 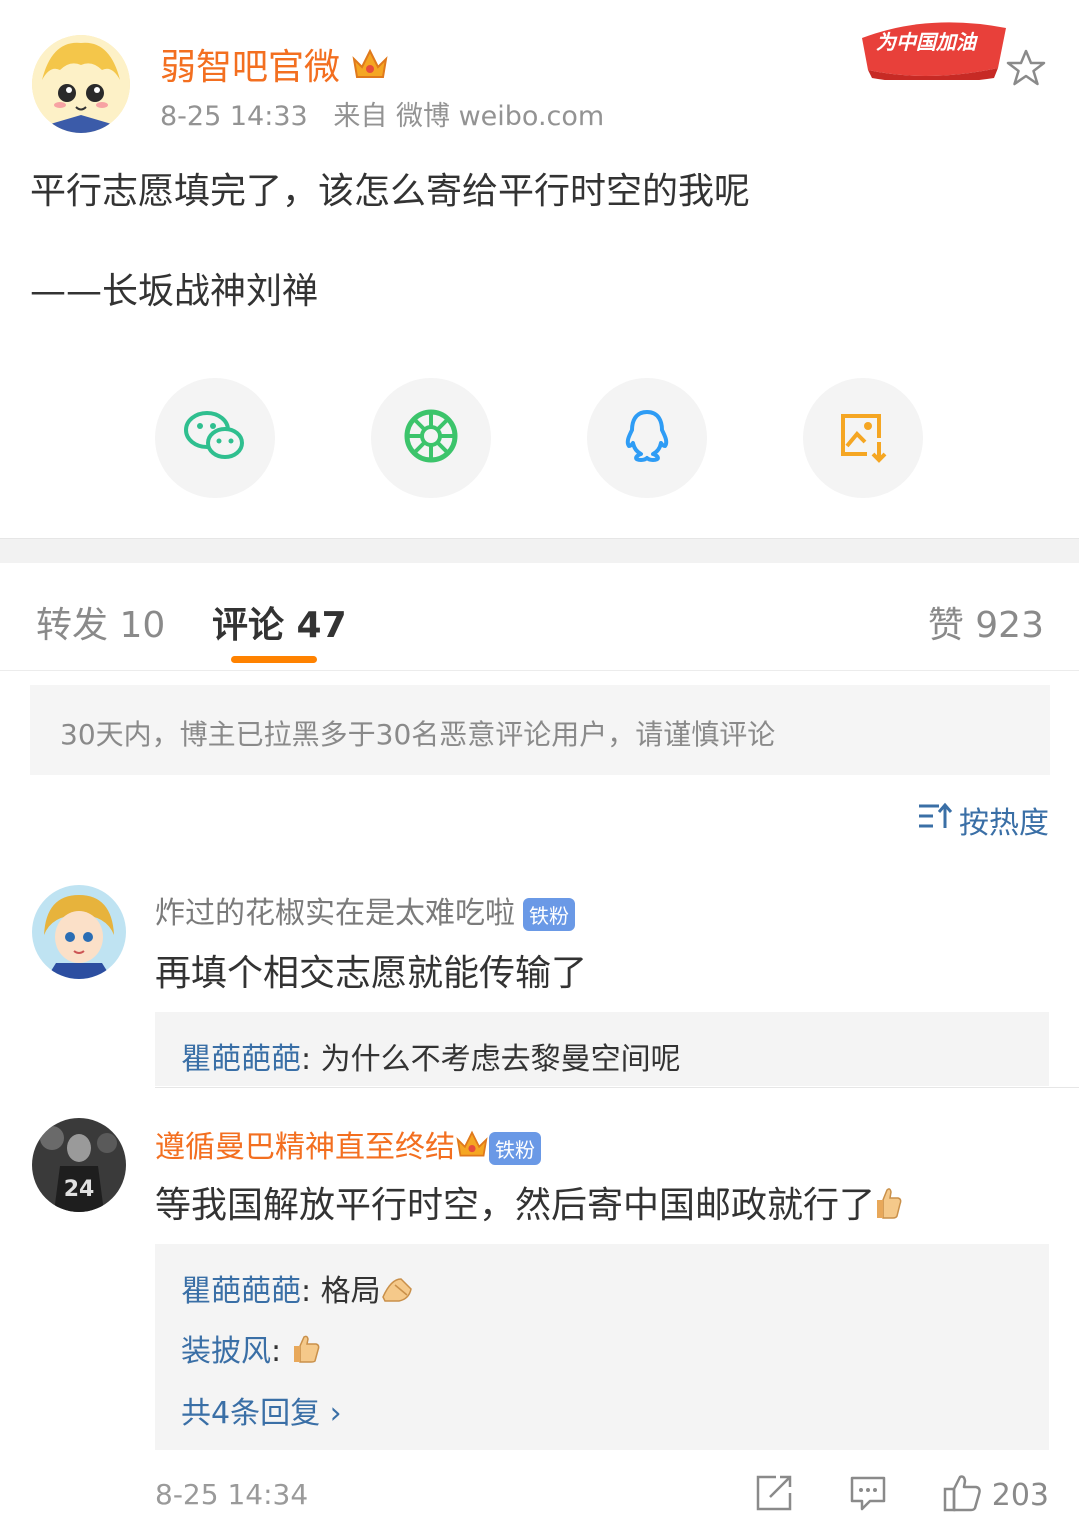 What do you see at coordinates (926, 42) in the screenshot?
I see `banner-text: 为中国加油` at bounding box center [926, 42].